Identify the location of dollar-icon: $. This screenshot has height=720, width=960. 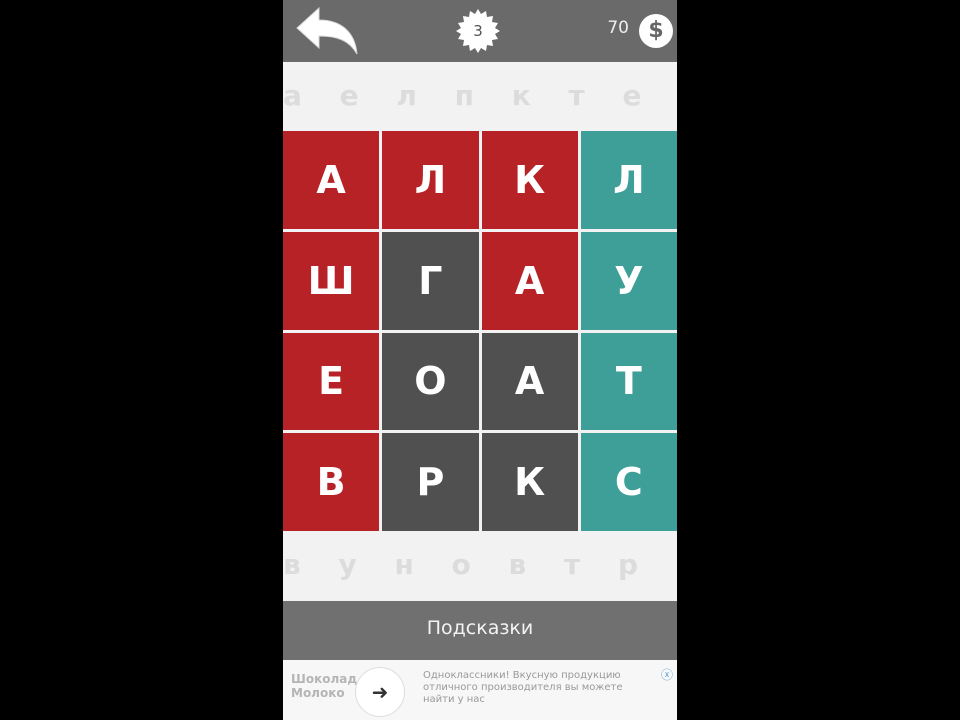
(656, 31).